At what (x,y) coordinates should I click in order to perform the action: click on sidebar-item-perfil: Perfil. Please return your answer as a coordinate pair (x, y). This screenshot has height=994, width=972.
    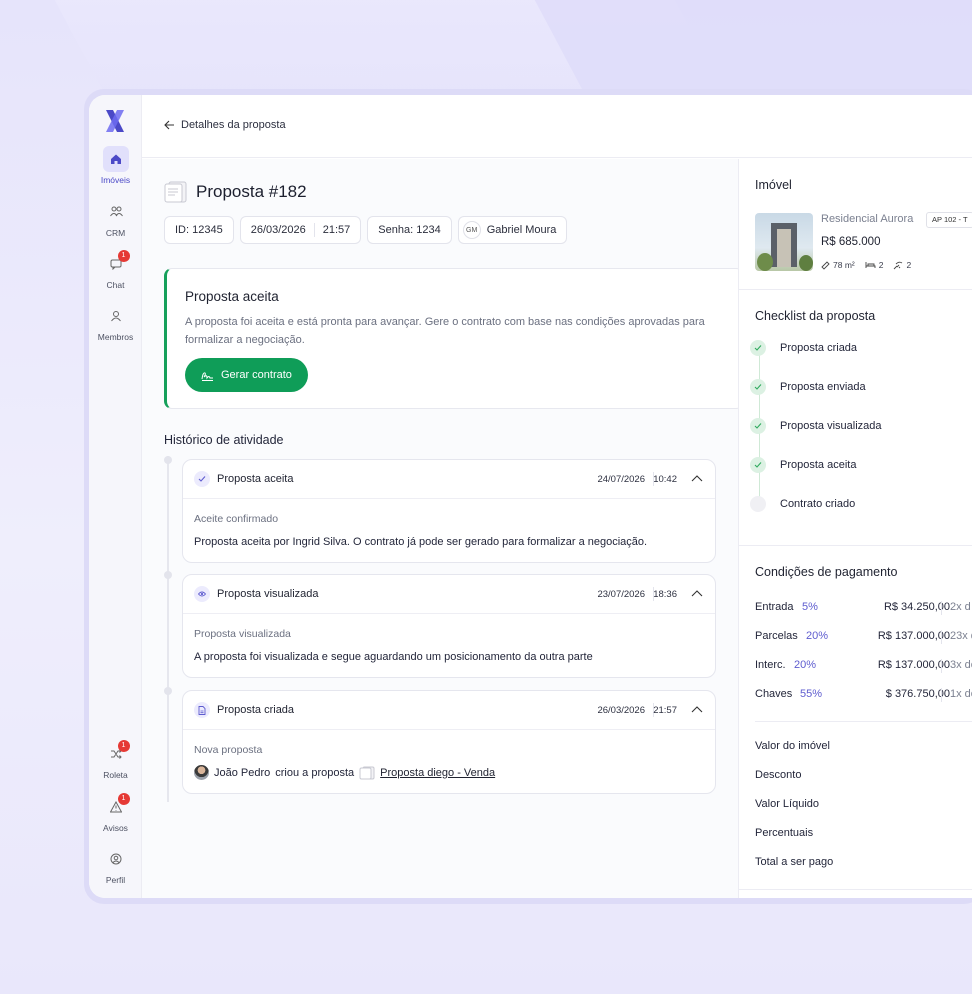
    Looking at the image, I should click on (115, 865).